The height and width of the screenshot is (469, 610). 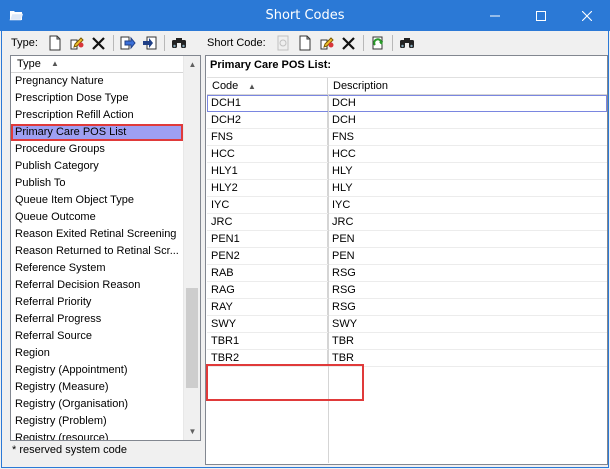 I want to click on grid-header: Code ▲ Description, so click(x=407, y=86).